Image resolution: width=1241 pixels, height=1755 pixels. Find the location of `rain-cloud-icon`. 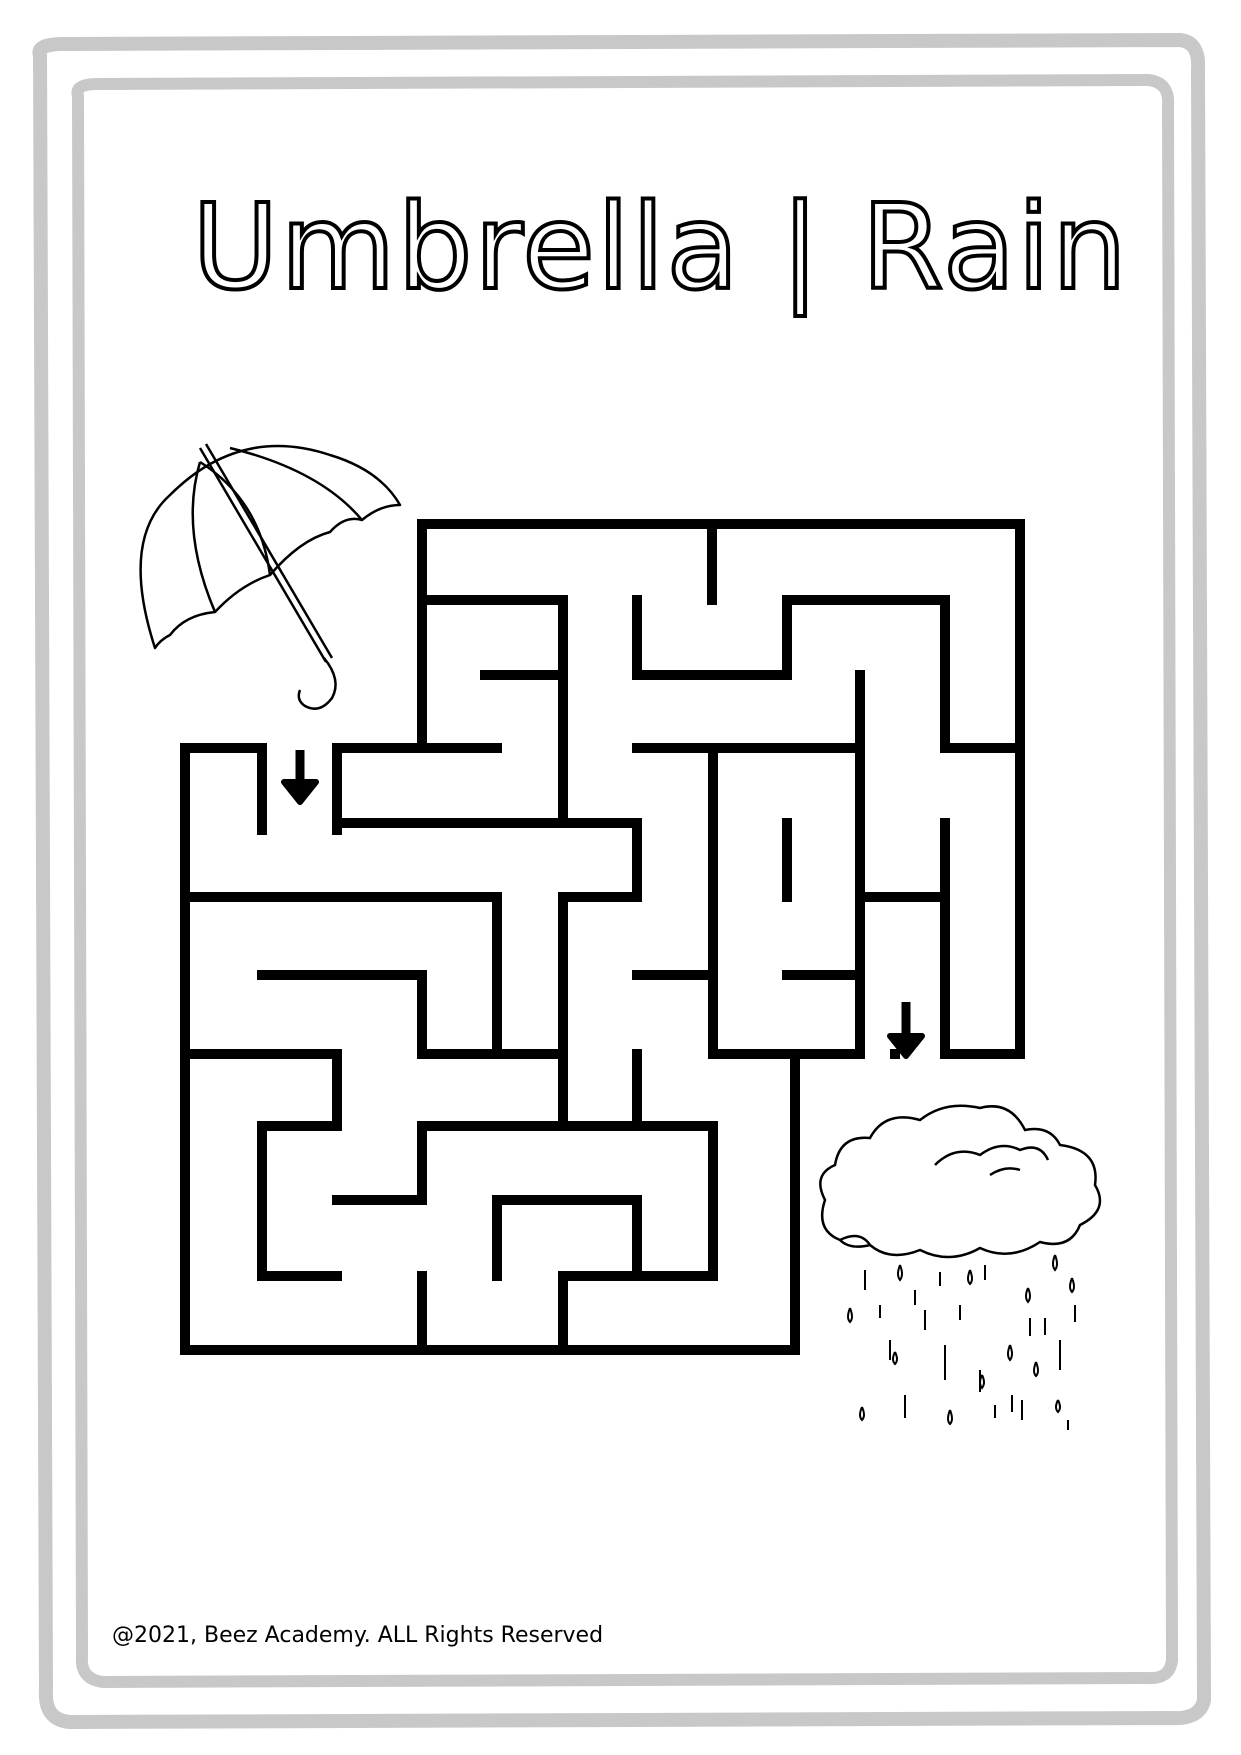

rain-cloud-icon is located at coordinates (960, 1267).